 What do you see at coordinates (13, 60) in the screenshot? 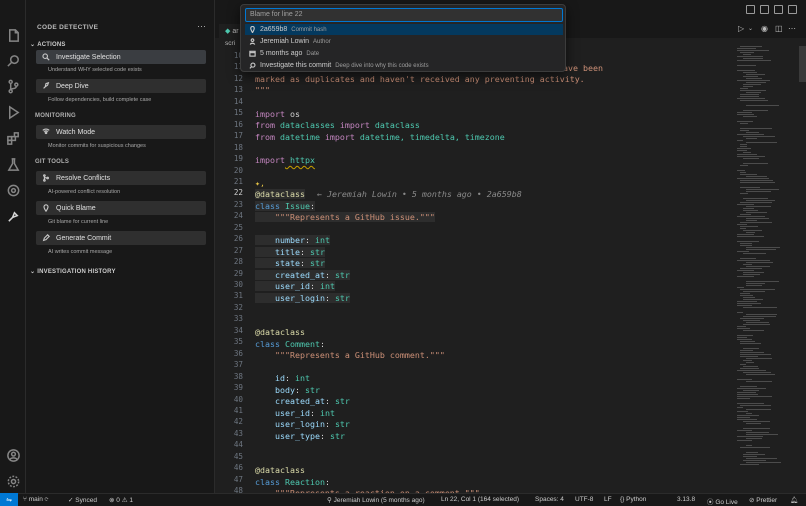
I see `search-icon` at bounding box center [13, 60].